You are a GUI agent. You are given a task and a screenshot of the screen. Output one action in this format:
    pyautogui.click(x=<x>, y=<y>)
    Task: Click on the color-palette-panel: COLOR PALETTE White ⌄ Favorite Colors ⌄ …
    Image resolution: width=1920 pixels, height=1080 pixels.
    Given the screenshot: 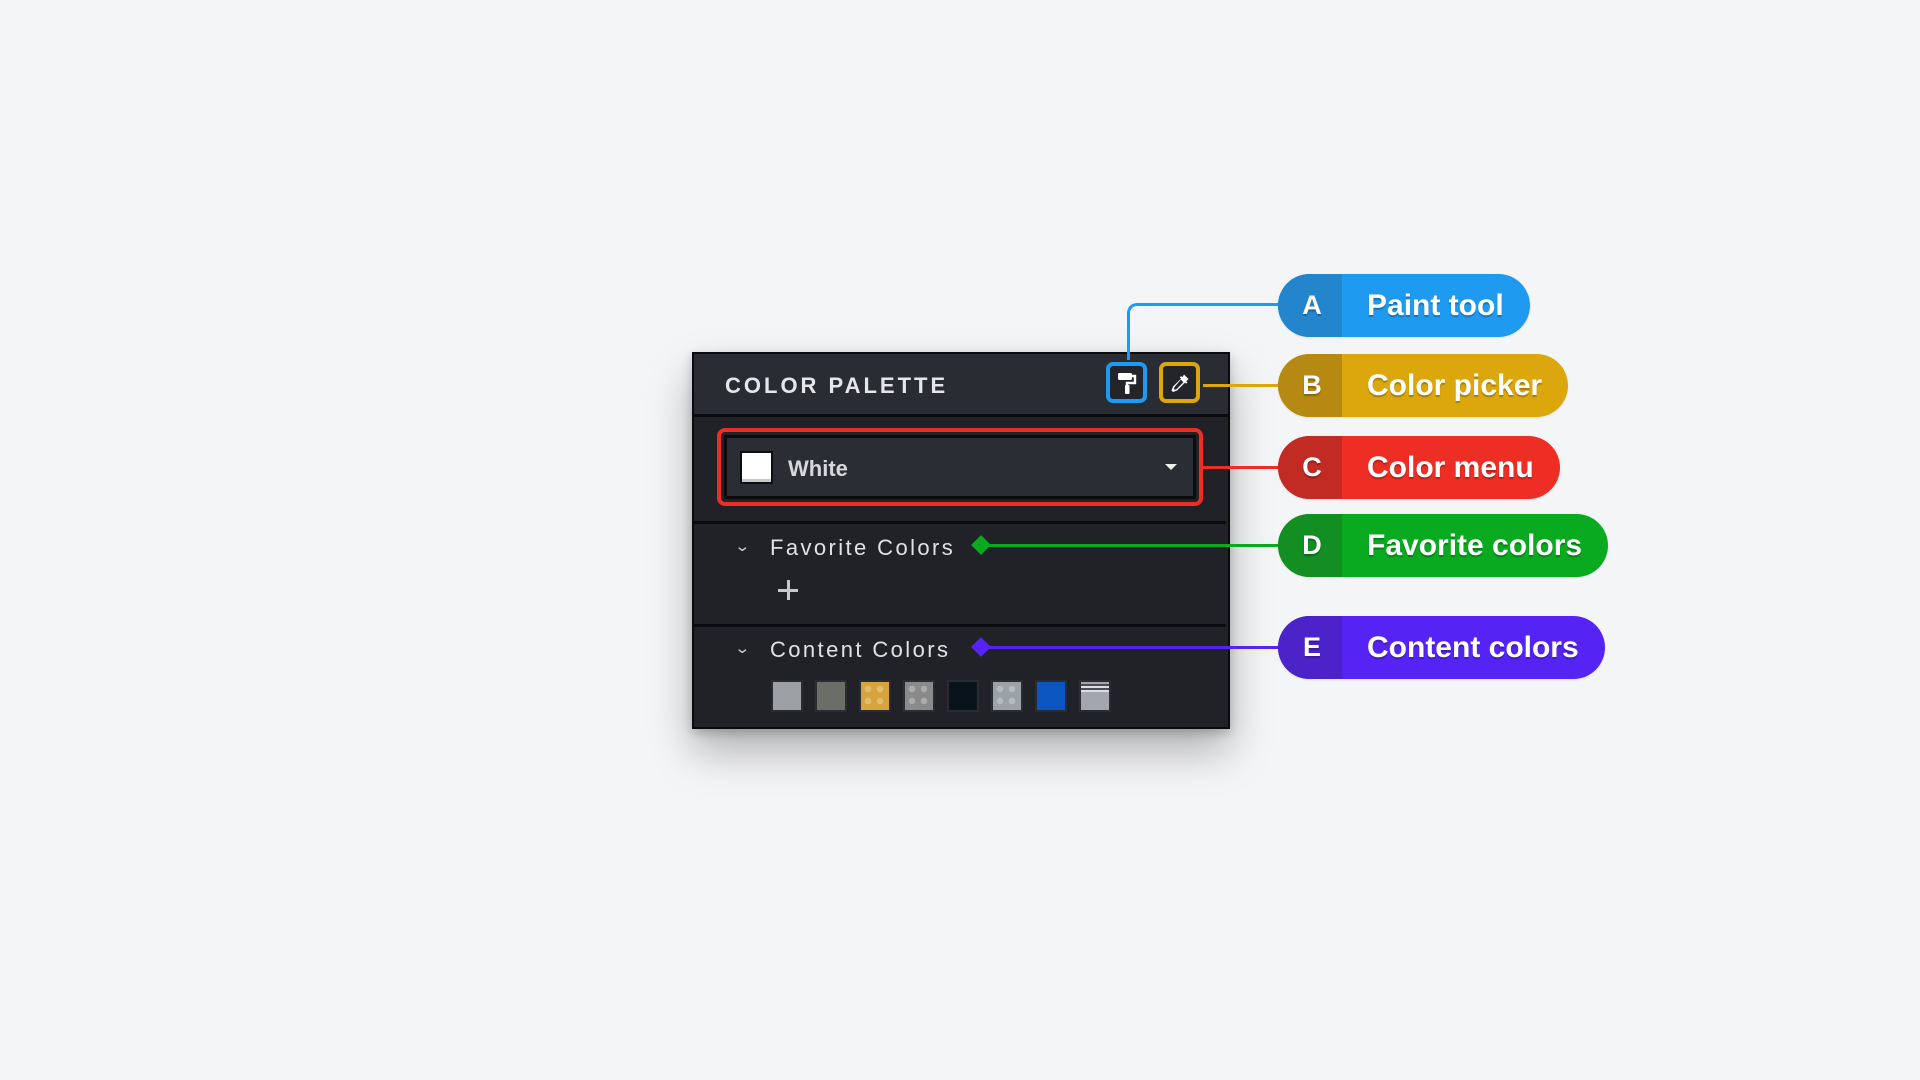 What is the action you would take?
    pyautogui.click(x=961, y=540)
    